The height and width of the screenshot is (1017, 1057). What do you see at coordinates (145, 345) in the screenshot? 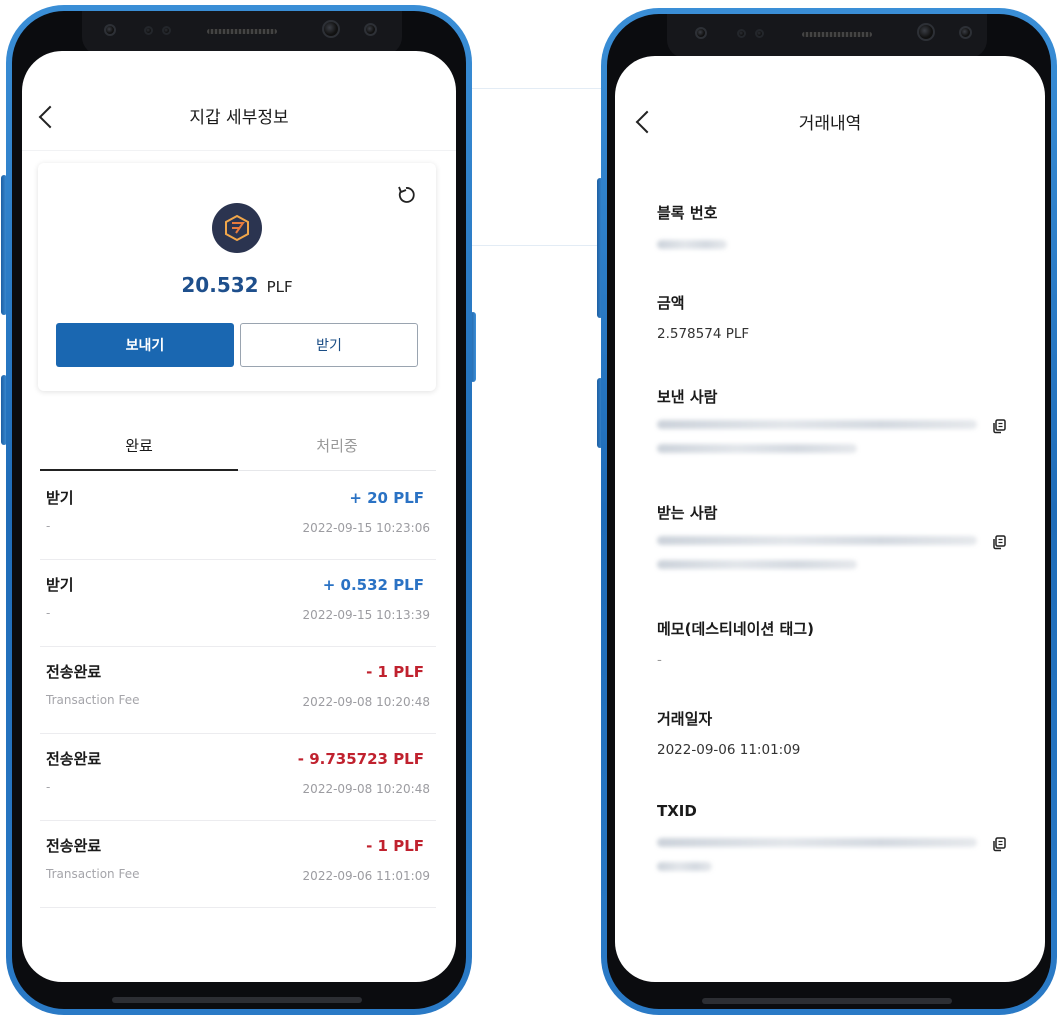
I see `send-button: 보내기` at bounding box center [145, 345].